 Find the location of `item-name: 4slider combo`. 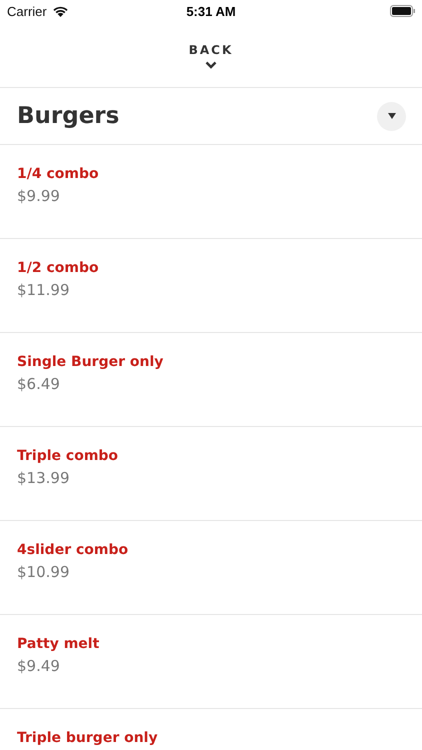

item-name: 4slider combo is located at coordinates (73, 550).